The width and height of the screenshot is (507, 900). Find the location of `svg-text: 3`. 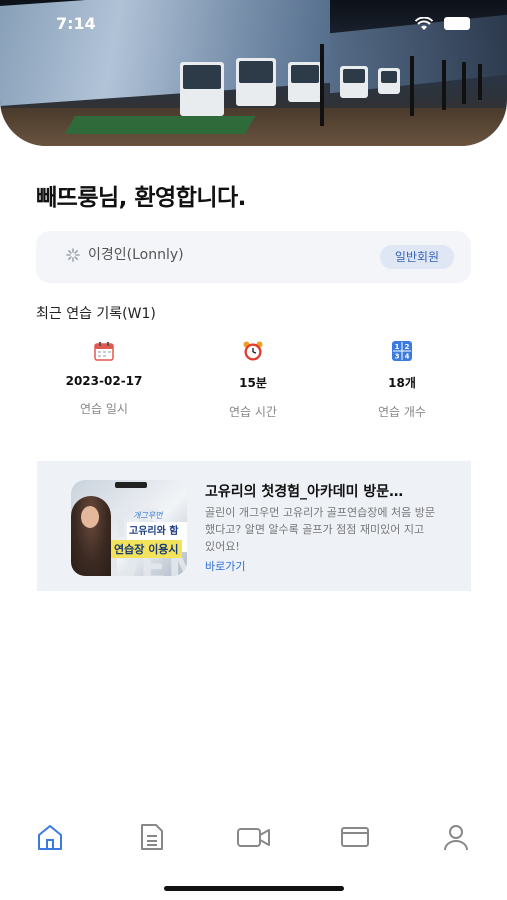

svg-text: 3 is located at coordinates (397, 357).